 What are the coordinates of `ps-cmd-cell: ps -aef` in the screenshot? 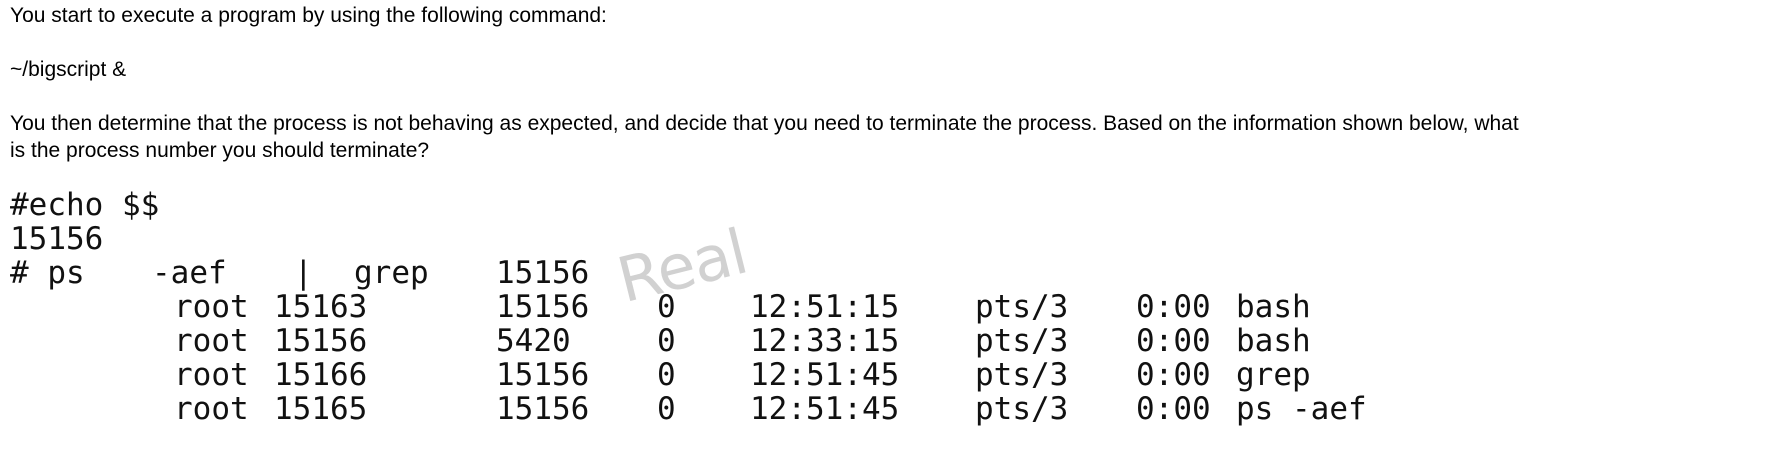 It's located at (1301, 409).